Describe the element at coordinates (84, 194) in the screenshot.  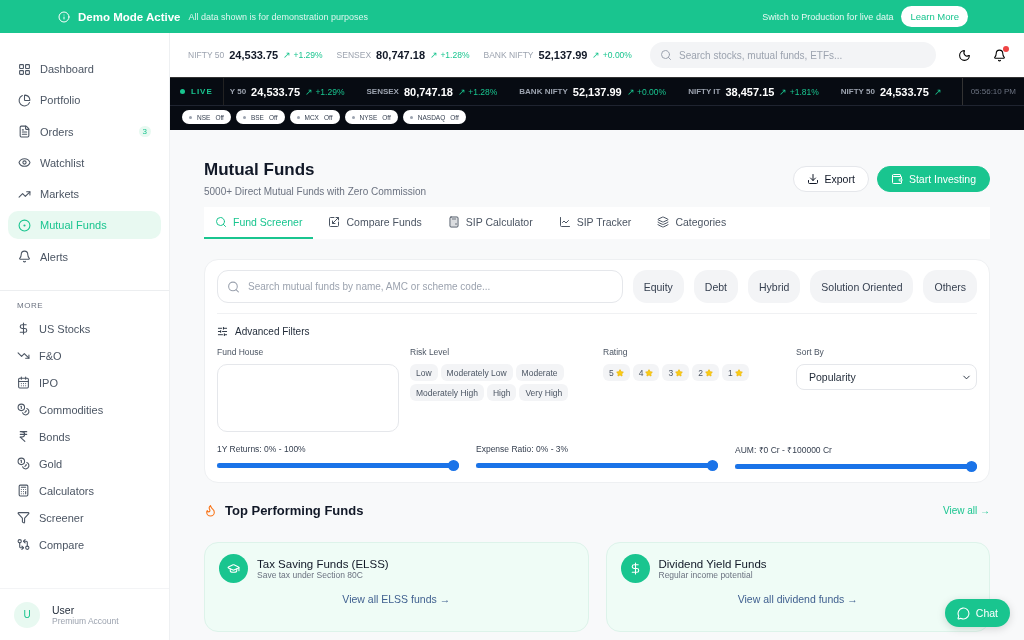
I see `sidebar-item: Markets` at that location.